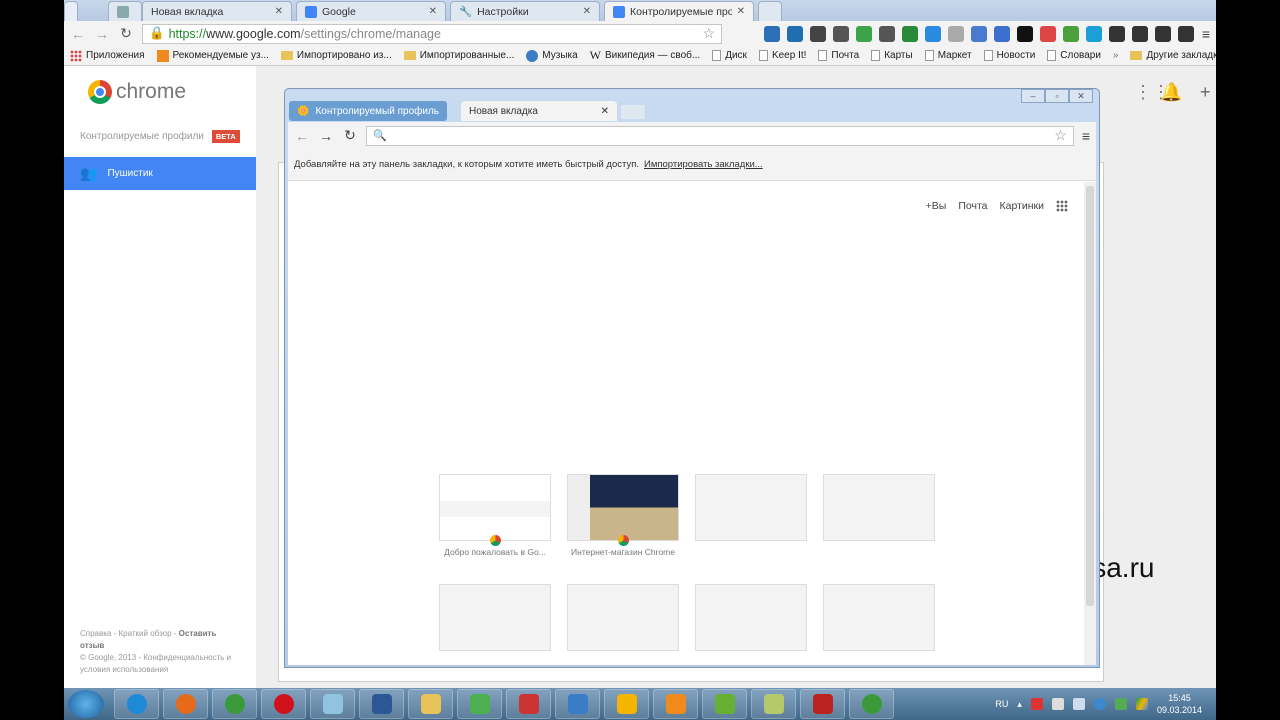 This screenshot has width=1280, height=720. Describe the element at coordinates (948, 55) in the screenshot. I see `bookmark-item: Маркет` at that location.